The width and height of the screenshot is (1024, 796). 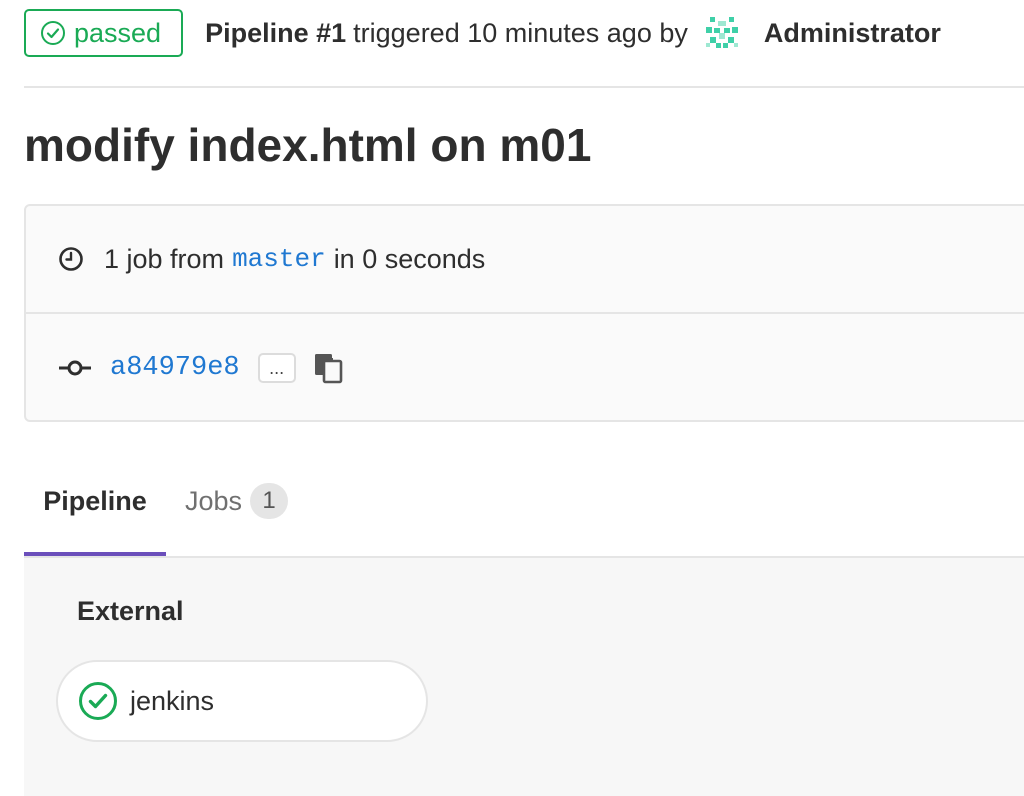 What do you see at coordinates (524, 503) in the screenshot?
I see `pipeline-tabs: Pipeline Jobs 1` at bounding box center [524, 503].